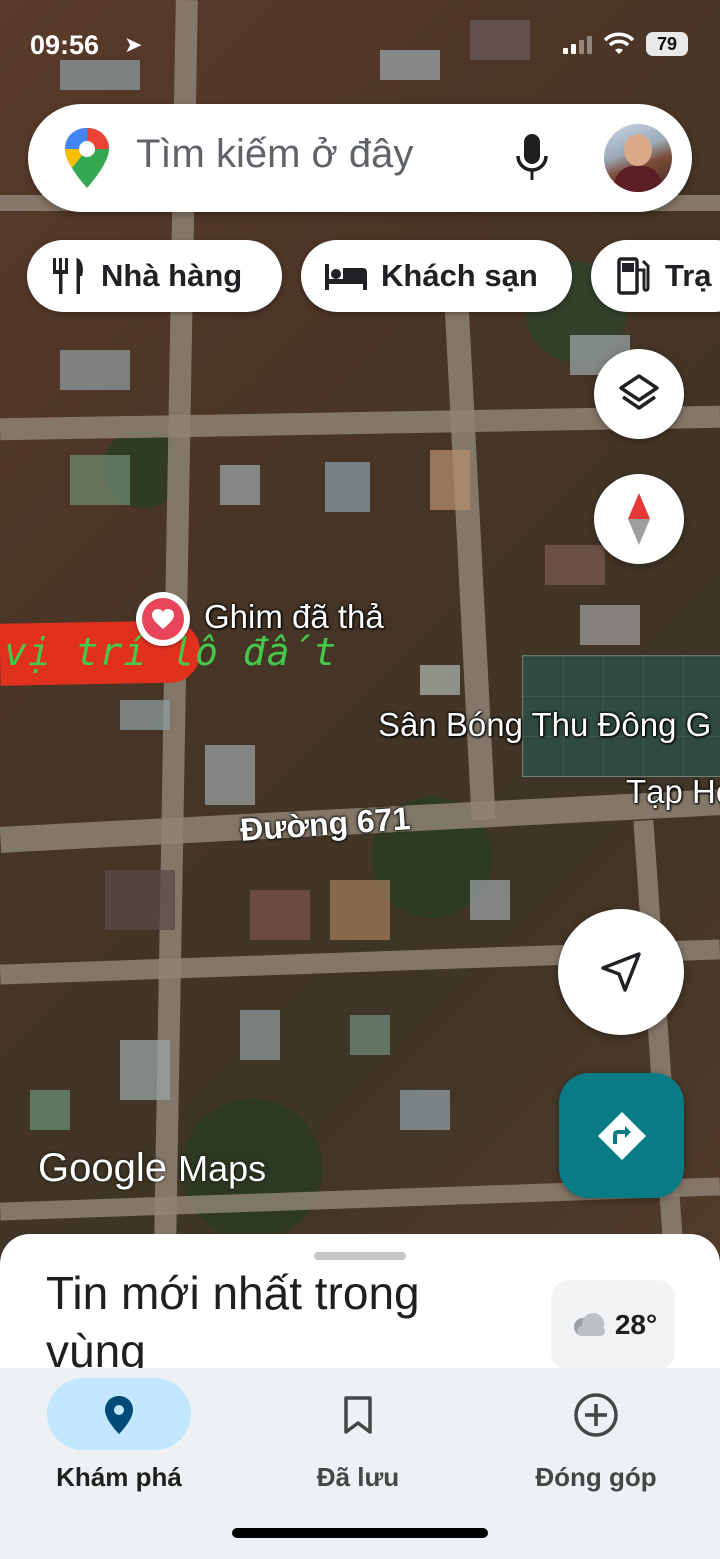  Describe the element at coordinates (233, 1322) in the screenshot. I see `sheet-title: Tin mới nhất trong vùng` at that location.